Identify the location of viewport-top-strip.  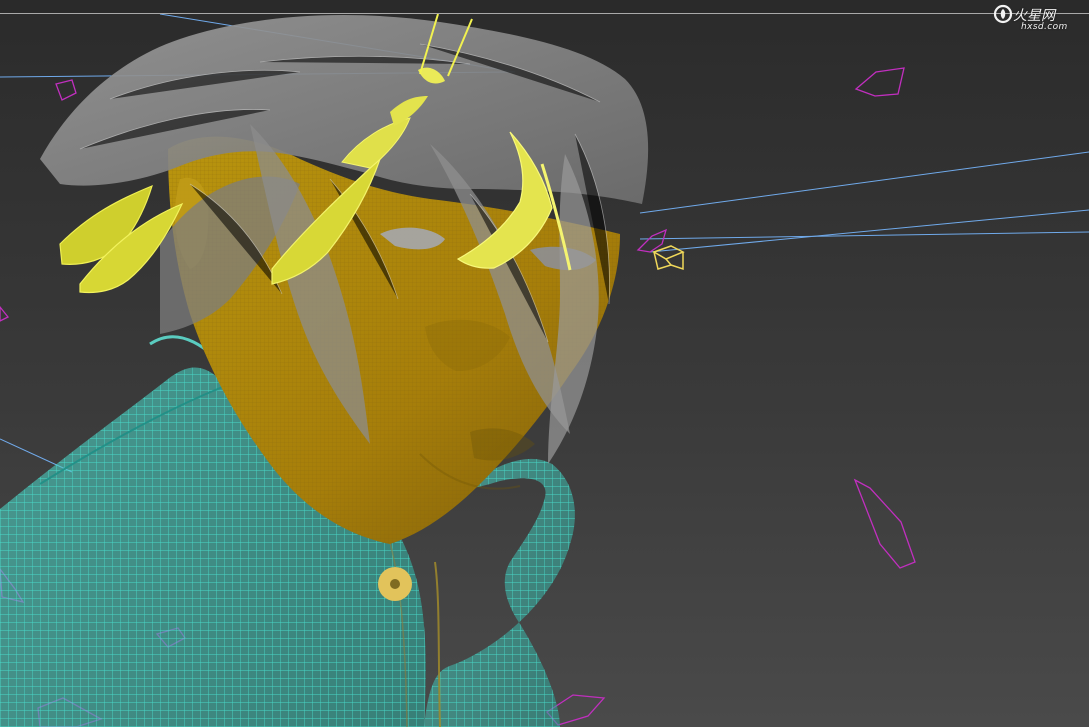
(544, 7).